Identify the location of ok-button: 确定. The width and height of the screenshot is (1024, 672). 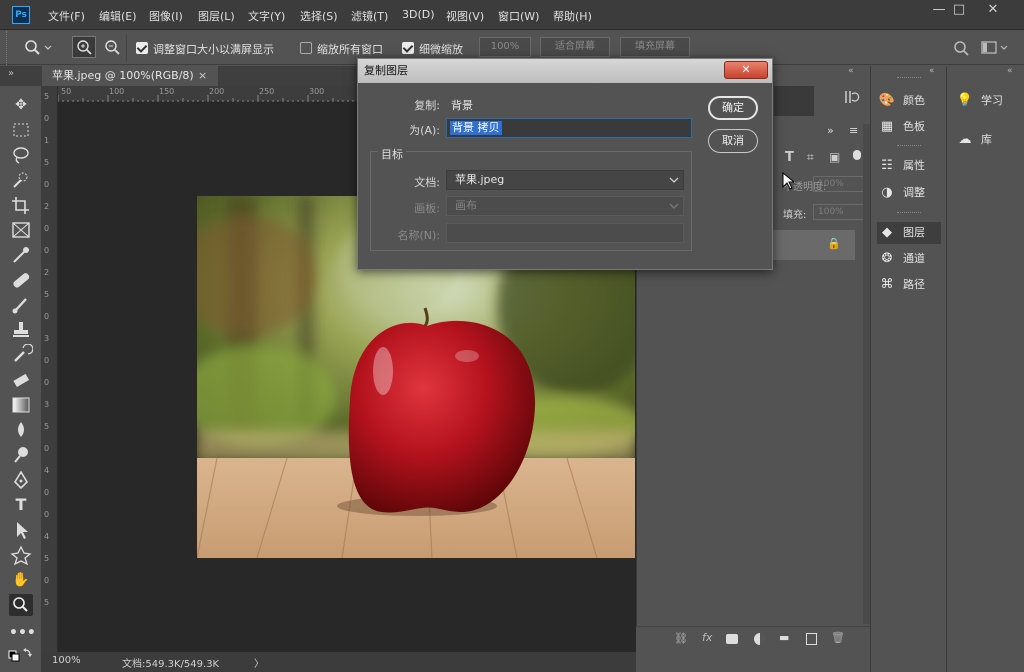
(733, 108).